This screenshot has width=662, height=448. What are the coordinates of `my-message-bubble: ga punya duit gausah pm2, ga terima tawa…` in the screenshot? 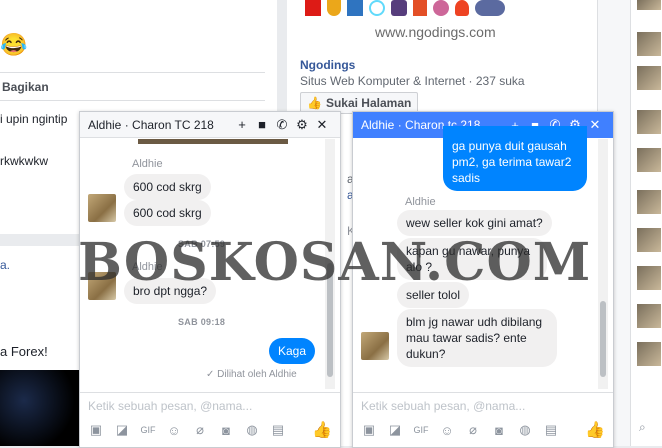 It's located at (515, 158).